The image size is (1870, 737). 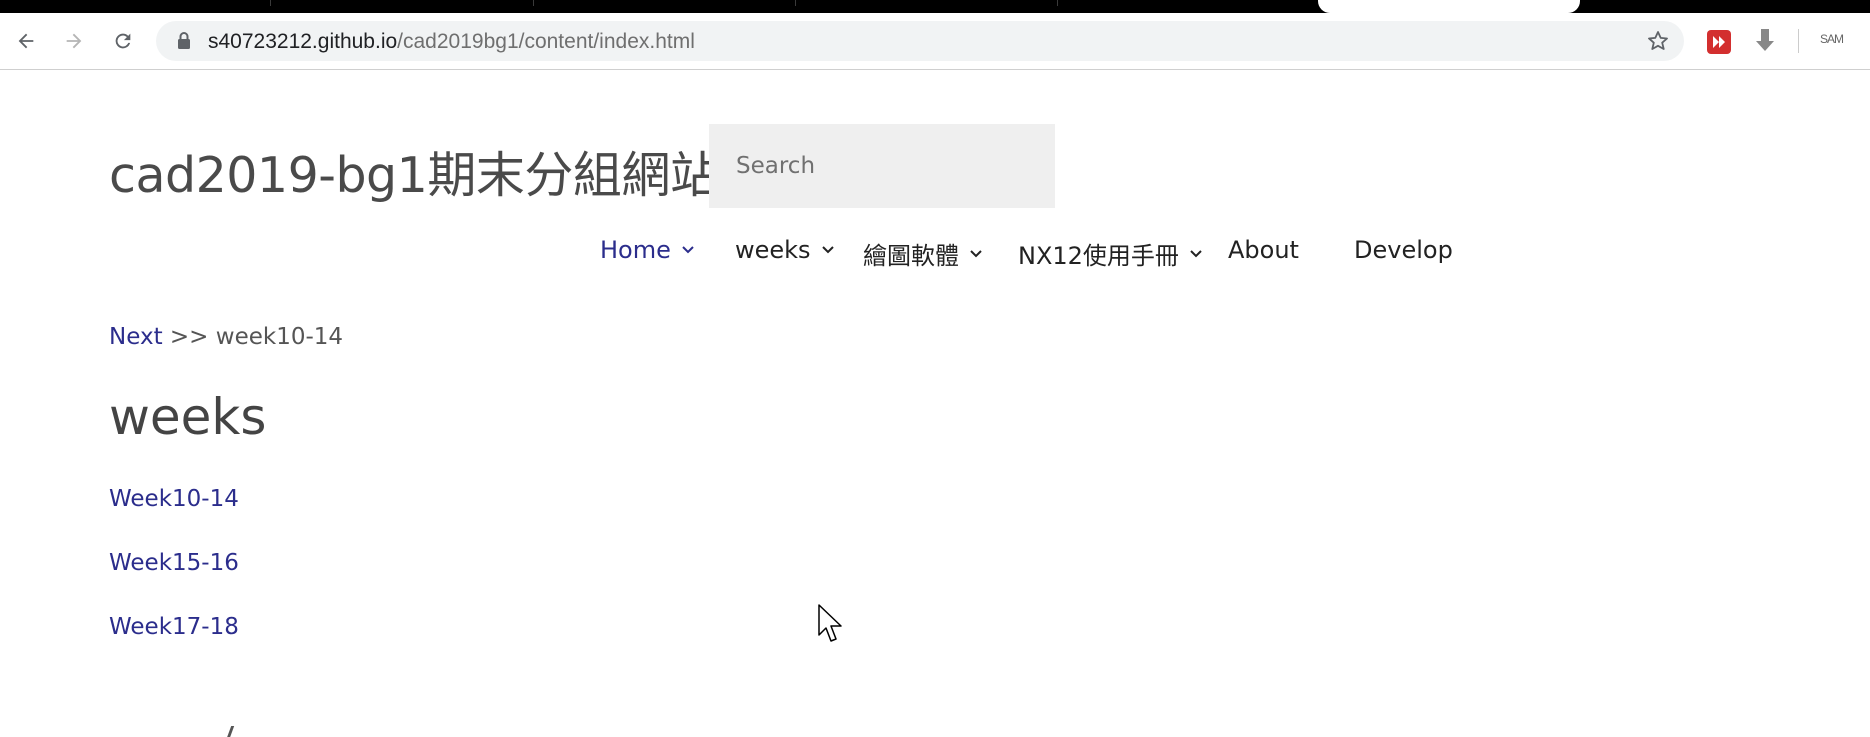 What do you see at coordinates (184, 40) in the screenshot?
I see `lock-icon` at bounding box center [184, 40].